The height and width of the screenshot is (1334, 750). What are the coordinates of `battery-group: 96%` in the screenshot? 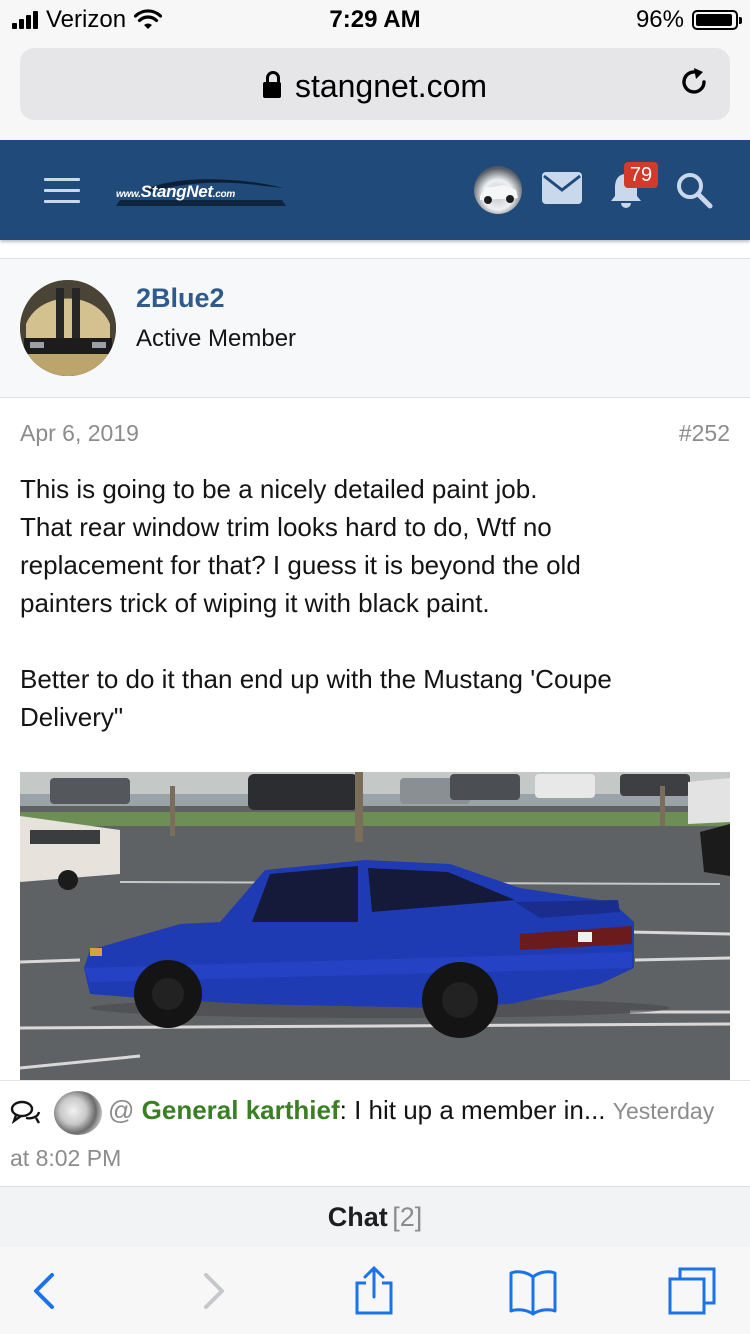 It's located at (688, 20).